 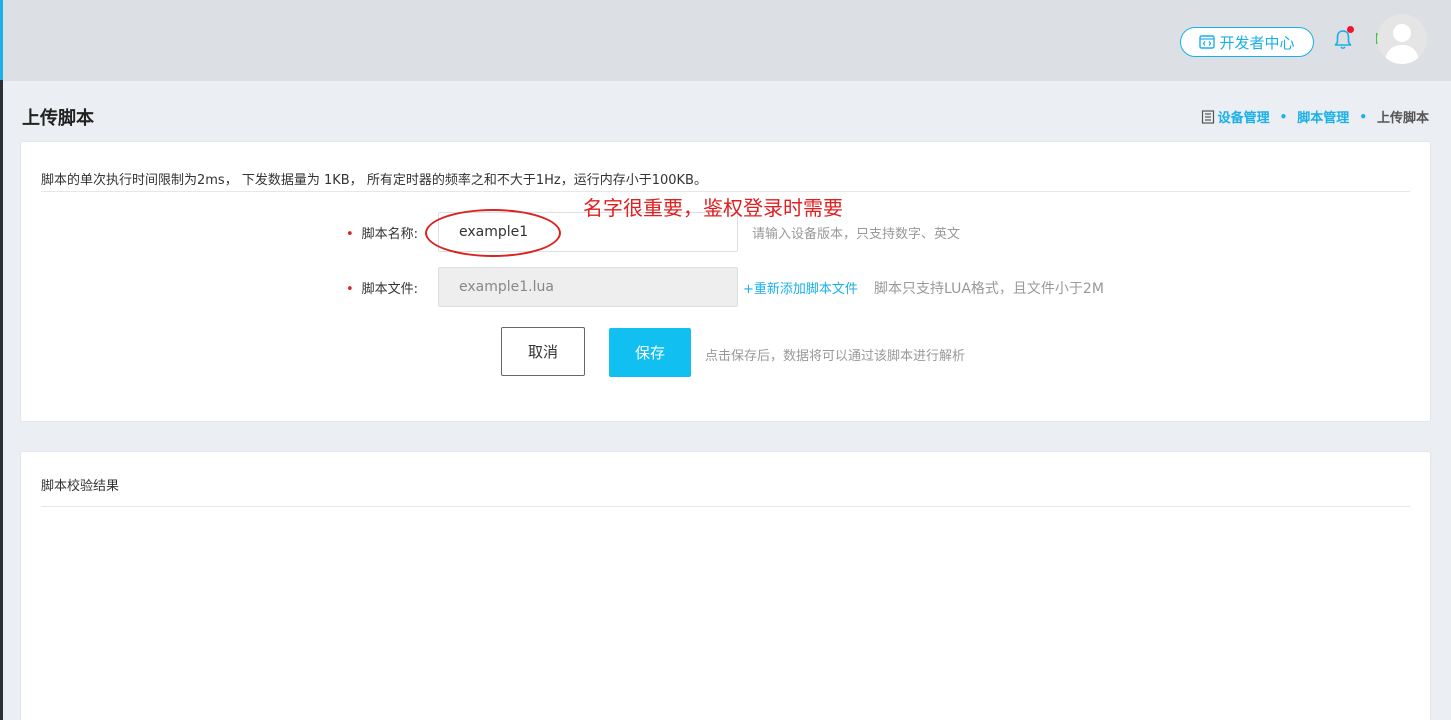 I want to click on script-name-hint: 请输入设备版本，只支持数字、英文, so click(x=856, y=234).